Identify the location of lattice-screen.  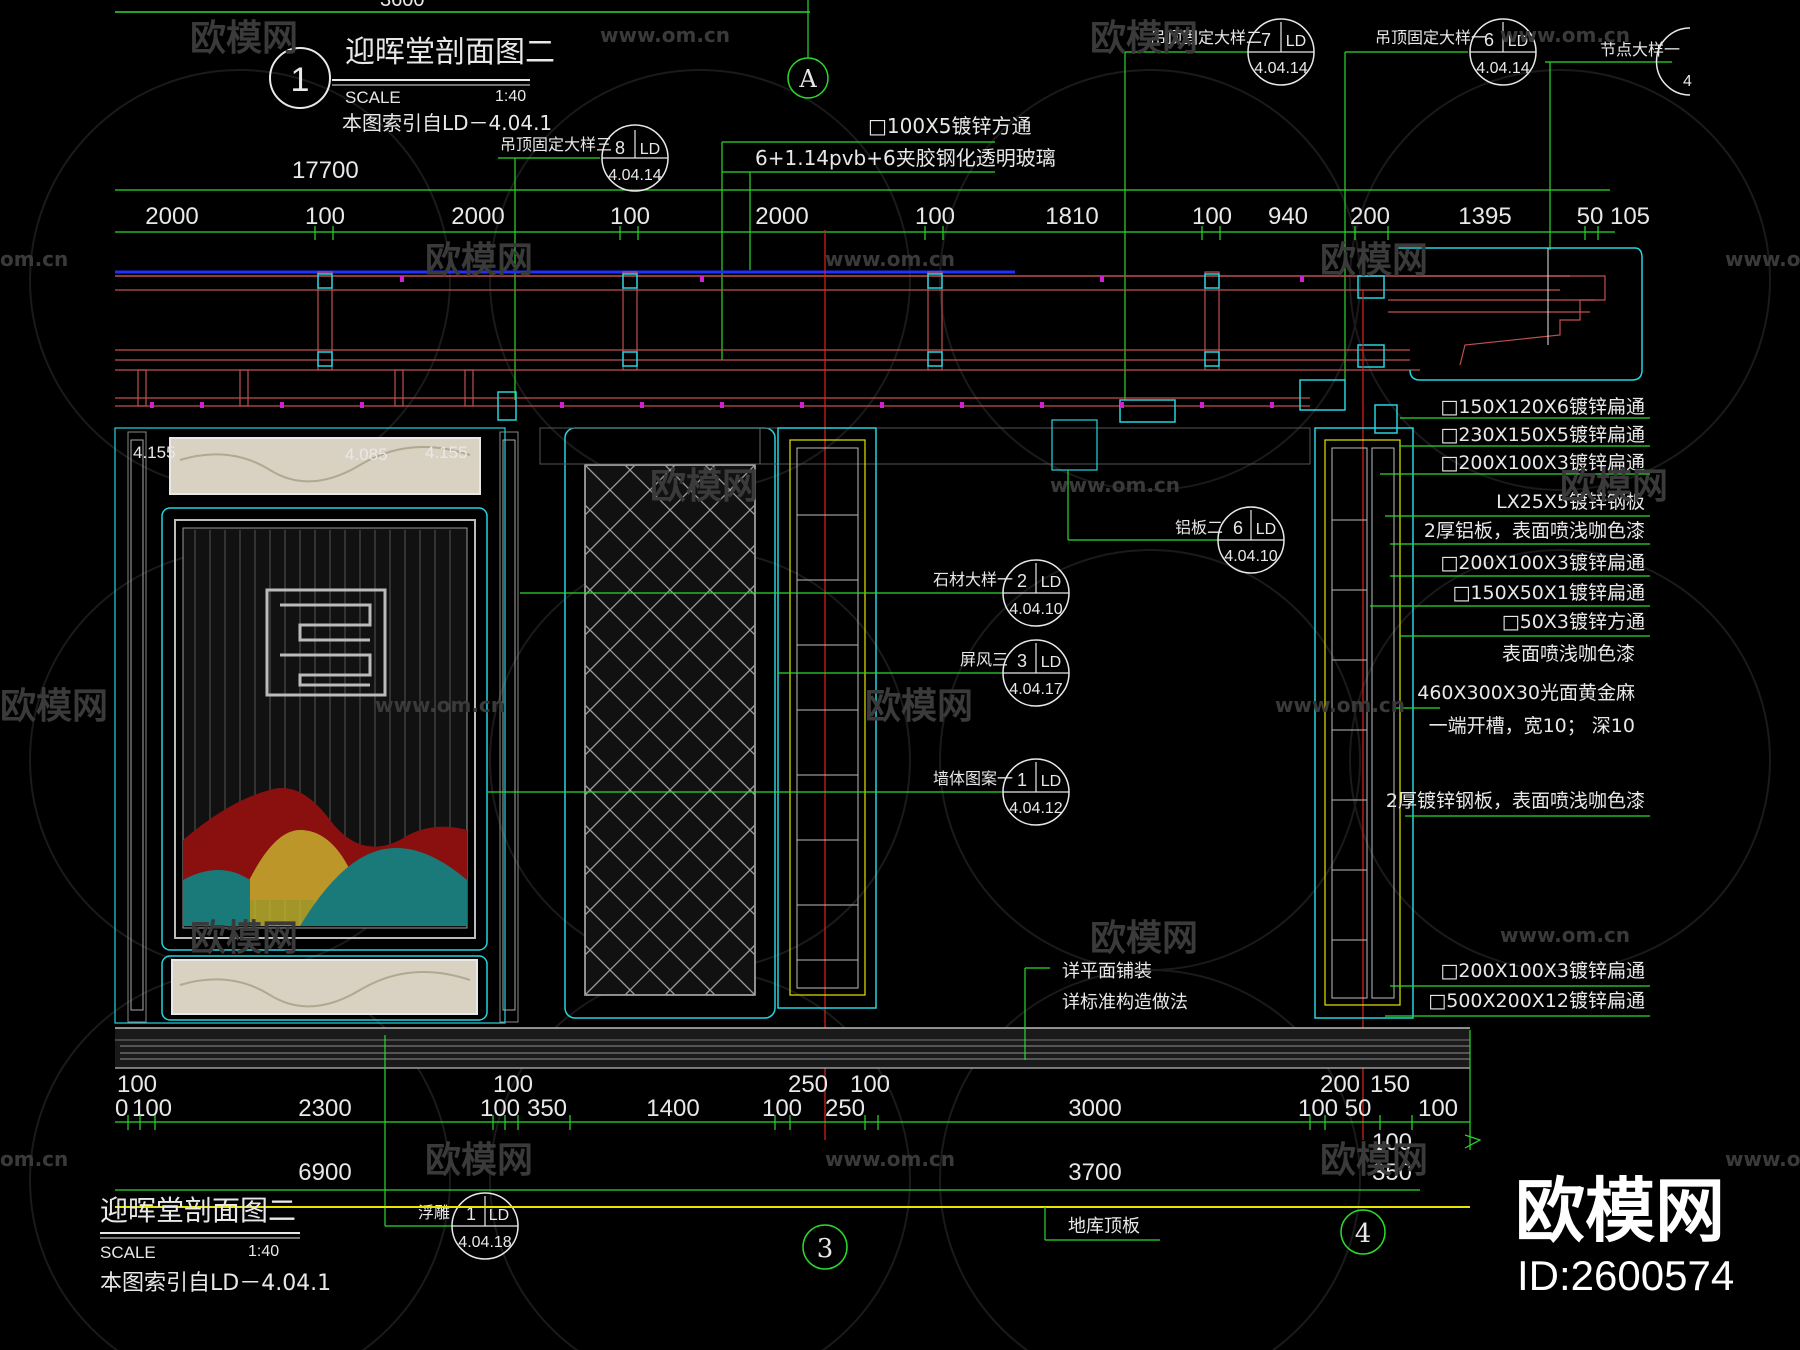
(670, 723).